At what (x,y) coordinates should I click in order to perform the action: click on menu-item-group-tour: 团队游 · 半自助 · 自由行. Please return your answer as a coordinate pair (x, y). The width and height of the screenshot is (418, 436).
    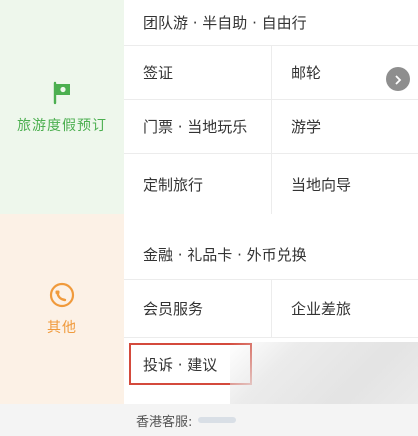
    Looking at the image, I should click on (271, 23).